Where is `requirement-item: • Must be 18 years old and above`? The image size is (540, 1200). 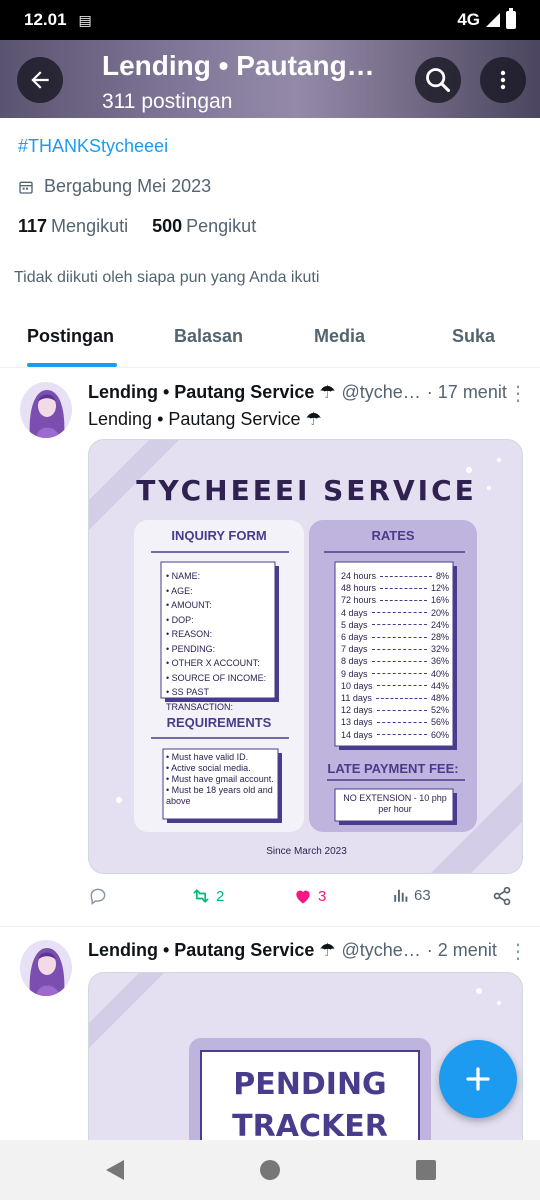 requirement-item: • Must be 18 years old and above is located at coordinates (219, 795).